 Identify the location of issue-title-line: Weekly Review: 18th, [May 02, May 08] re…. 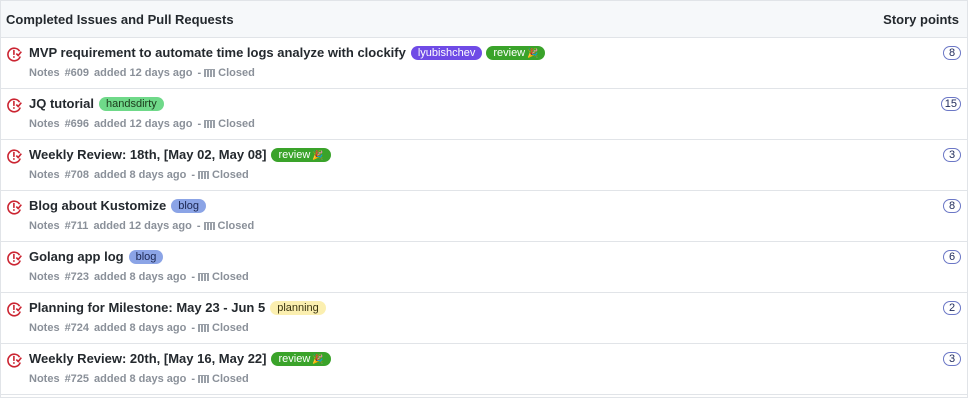
(180, 154).